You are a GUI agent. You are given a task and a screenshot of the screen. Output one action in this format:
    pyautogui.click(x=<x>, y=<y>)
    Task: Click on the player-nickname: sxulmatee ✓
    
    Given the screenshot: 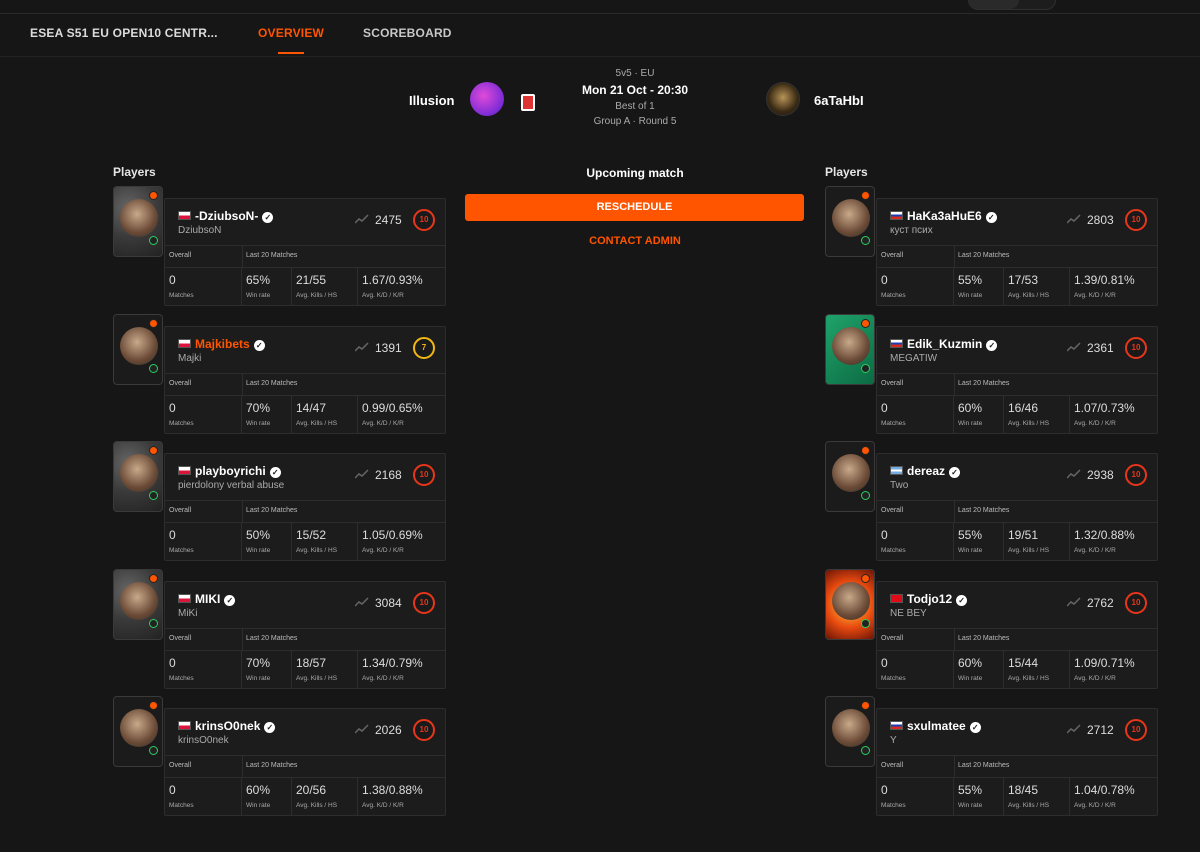 What is the action you would take?
    pyautogui.click(x=944, y=726)
    